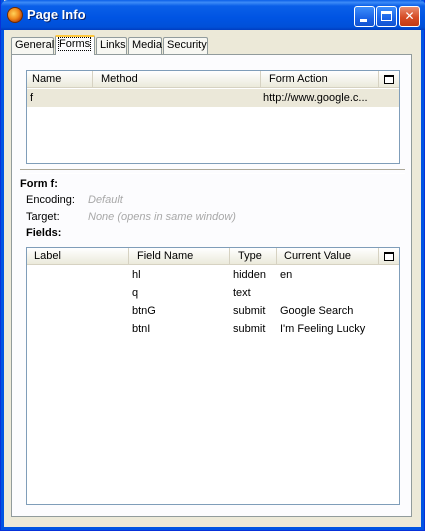 Image resolution: width=425 pixels, height=531 pixels. I want to click on tab-links-label: Links, so click(113, 45).